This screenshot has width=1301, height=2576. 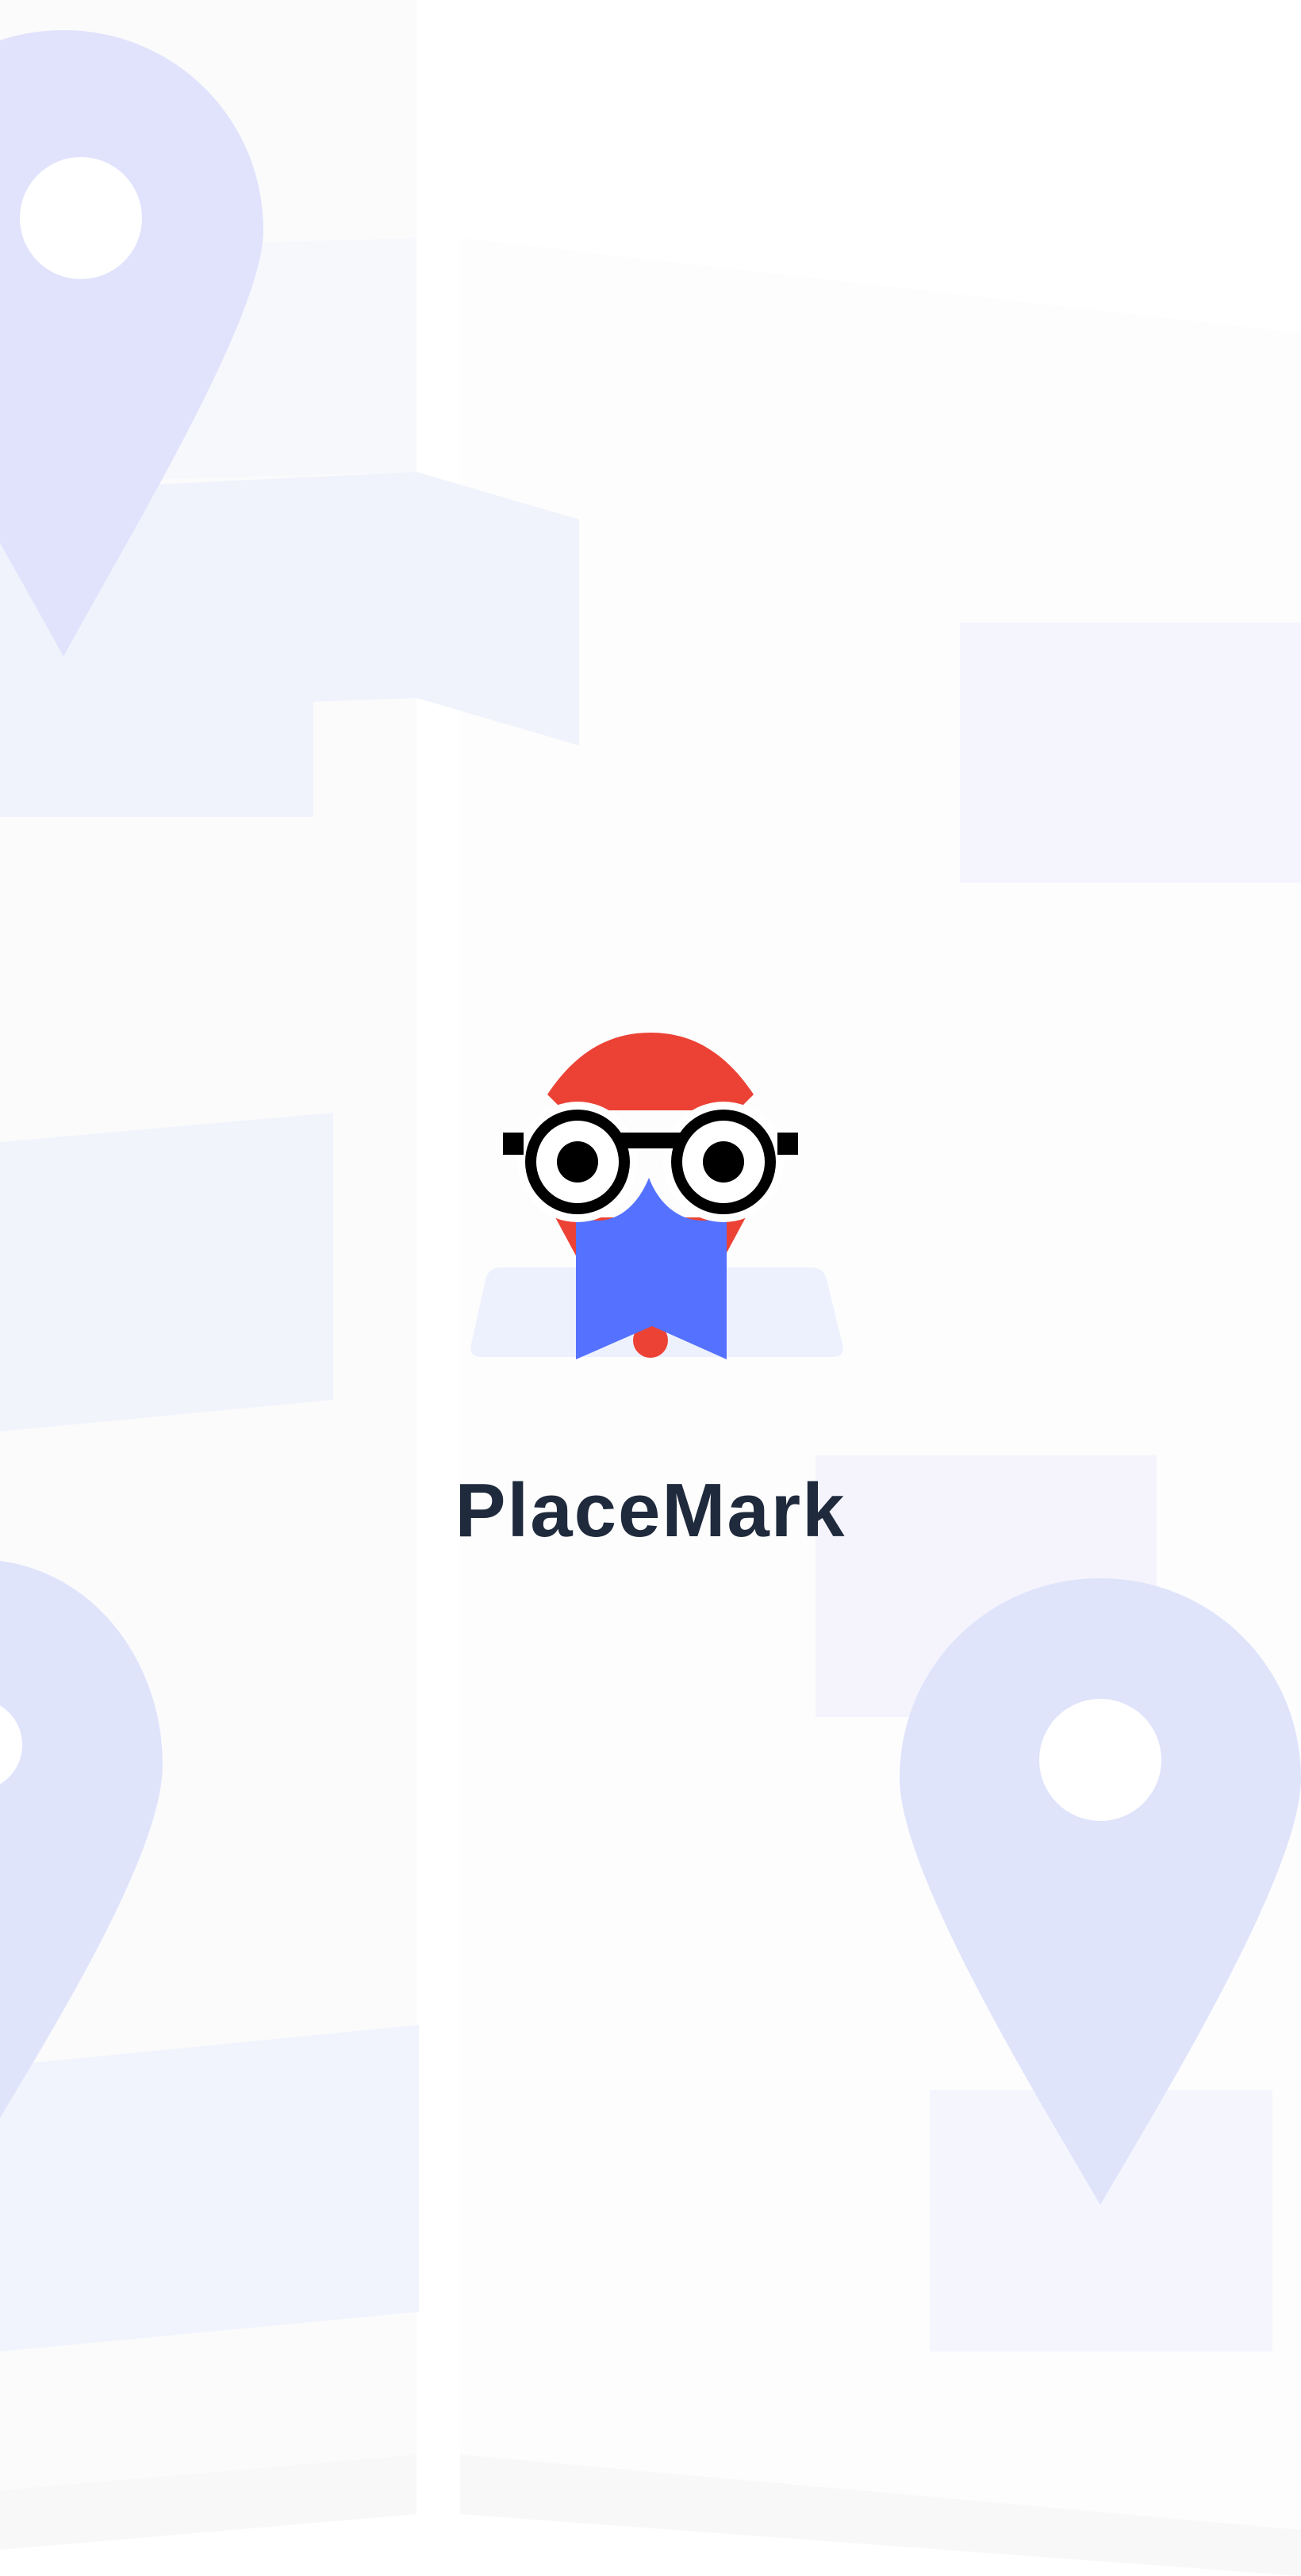 What do you see at coordinates (657, 1196) in the screenshot?
I see `owl-bookmark-logo-icon` at bounding box center [657, 1196].